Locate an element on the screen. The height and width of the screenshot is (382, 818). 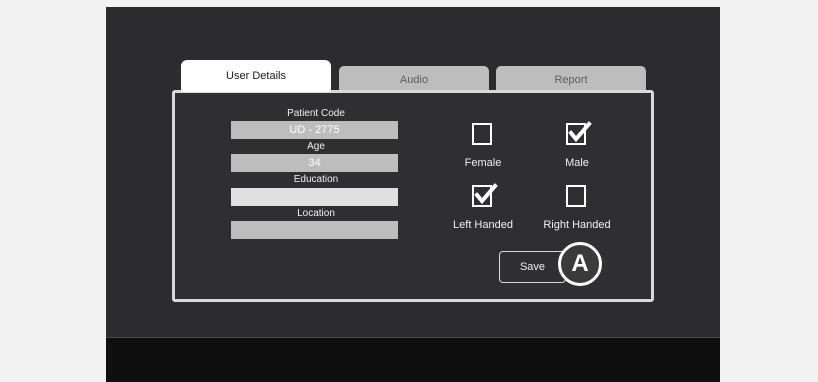
age-value: 34 is located at coordinates (314, 163).